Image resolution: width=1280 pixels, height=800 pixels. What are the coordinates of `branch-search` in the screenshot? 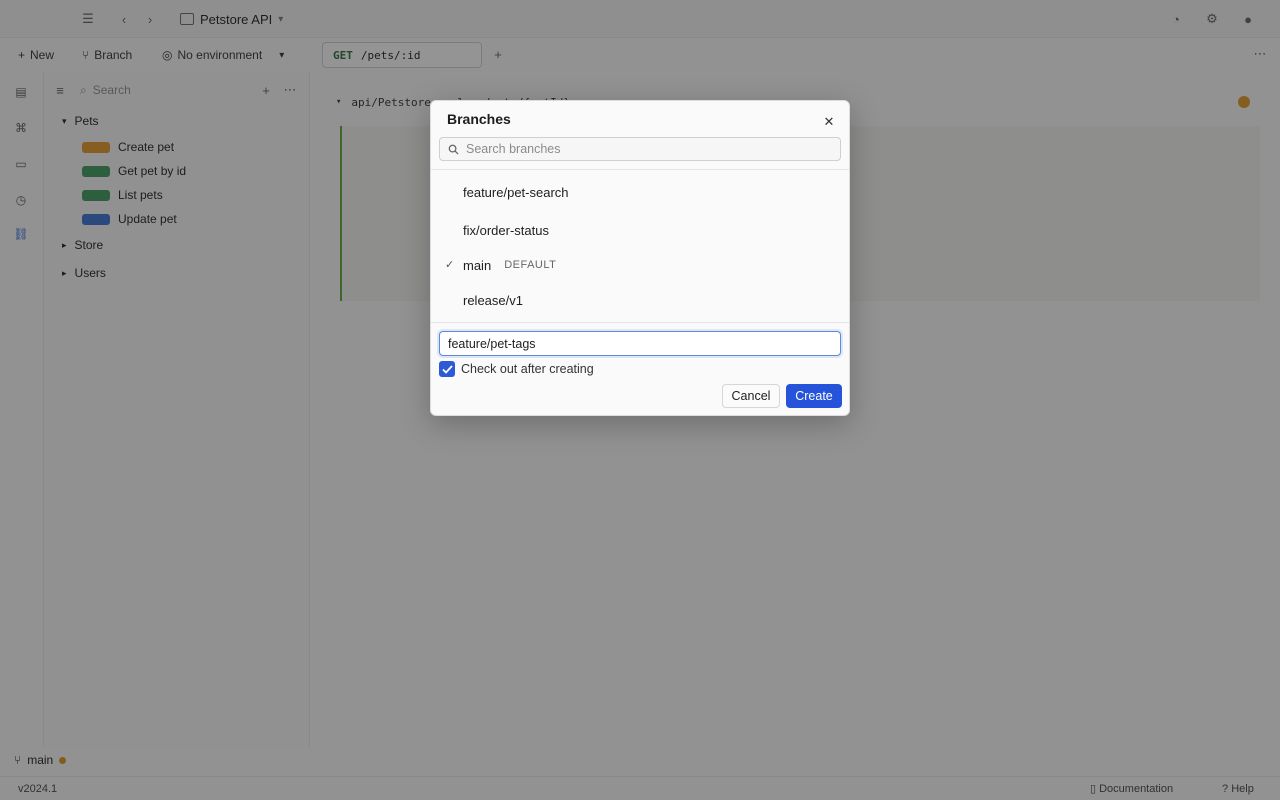 It's located at (640, 149).